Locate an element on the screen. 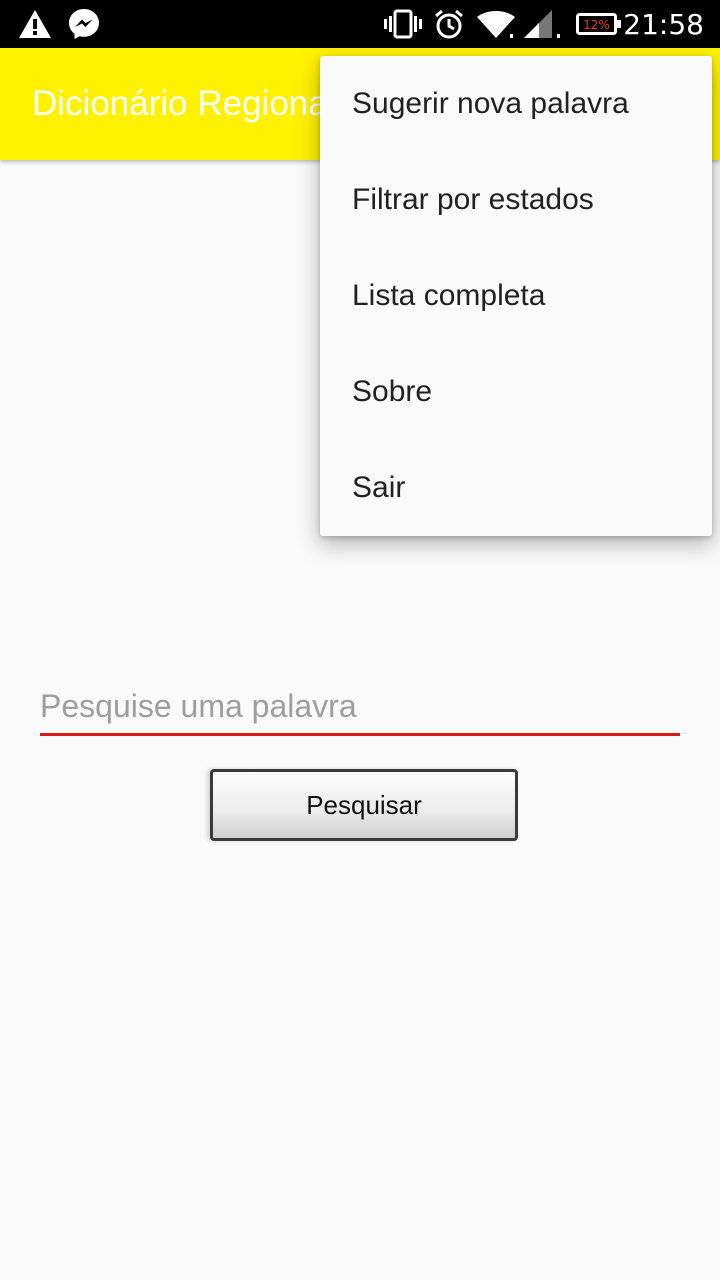  menu-item-filter-states: Filtrar por estados is located at coordinates (516, 200).